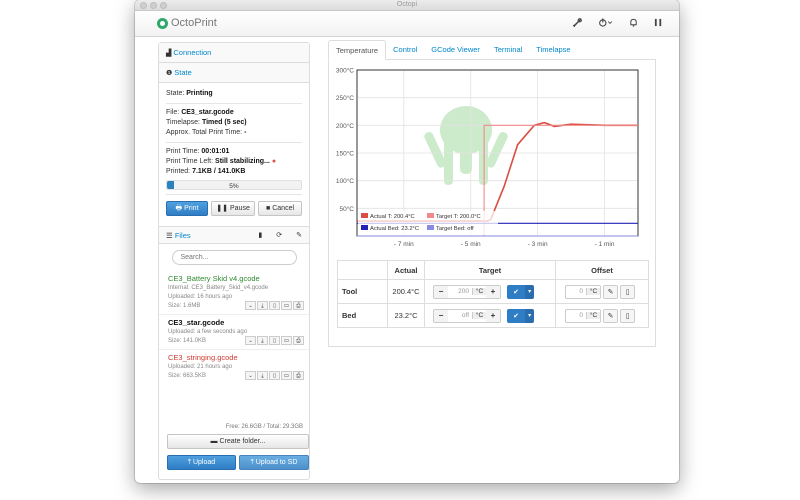 This screenshot has width=800, height=500. I want to click on tab-terminal: Terminal, so click(508, 49).